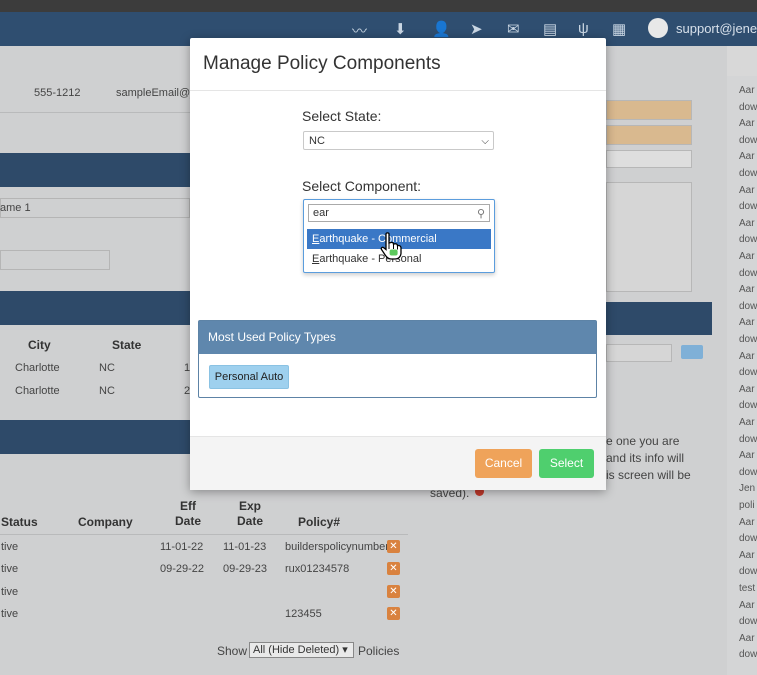  Describe the element at coordinates (480, 214) in the screenshot. I see `search-icon: ⚲` at that location.